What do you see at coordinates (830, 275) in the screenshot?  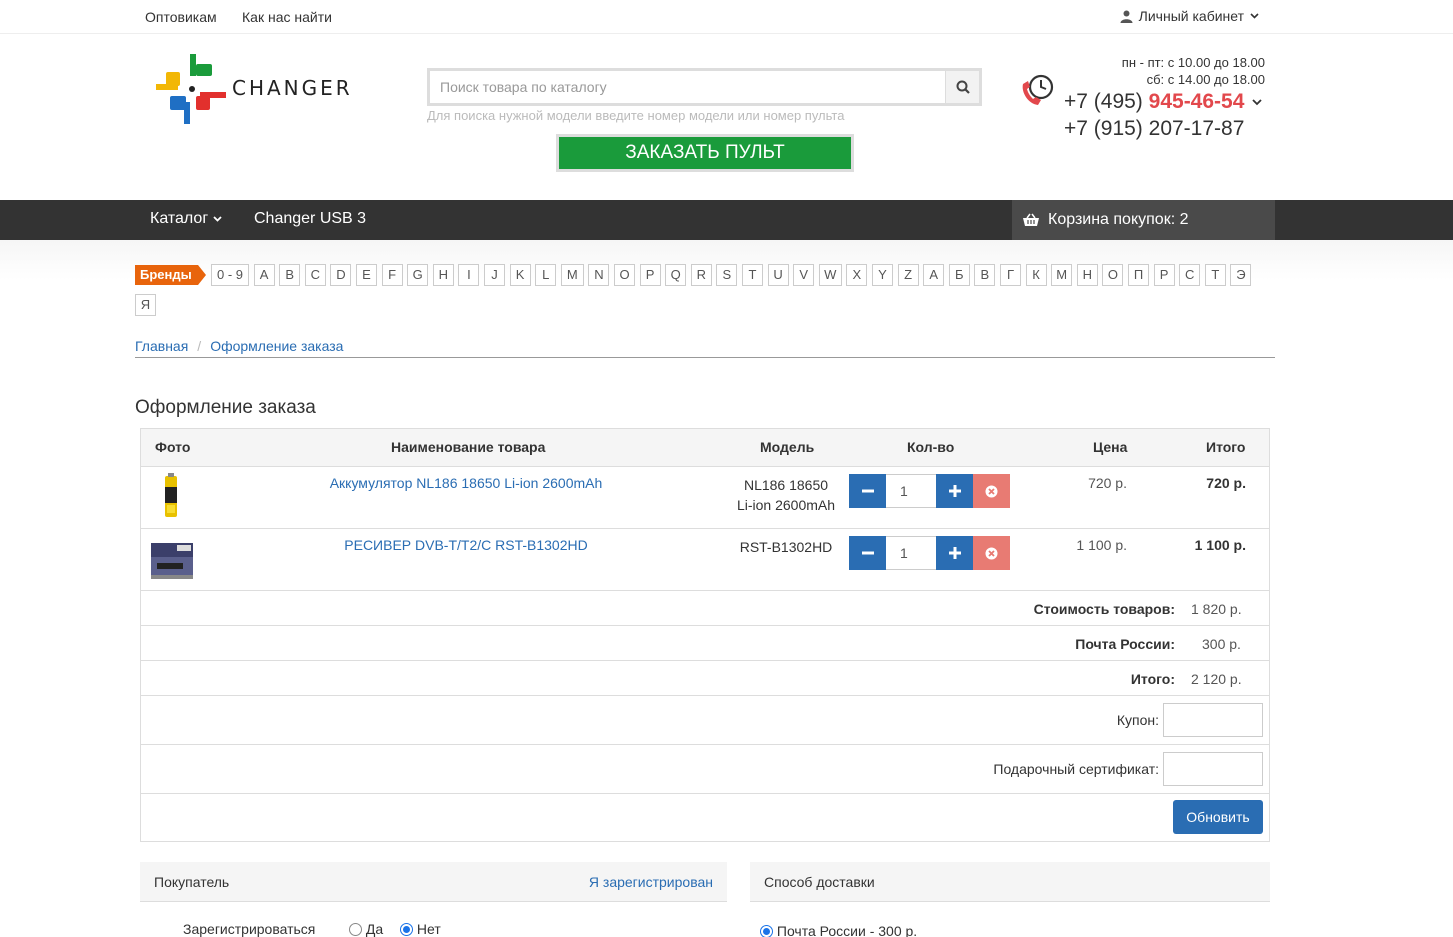 I see `brand-letter: W` at bounding box center [830, 275].